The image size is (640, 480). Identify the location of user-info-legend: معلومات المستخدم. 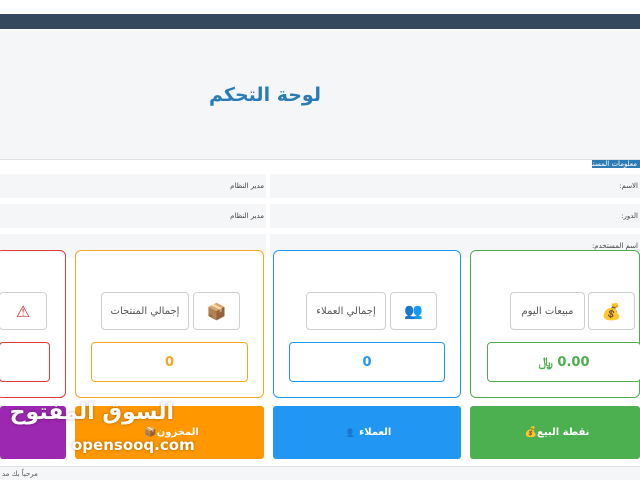
(616, 164).